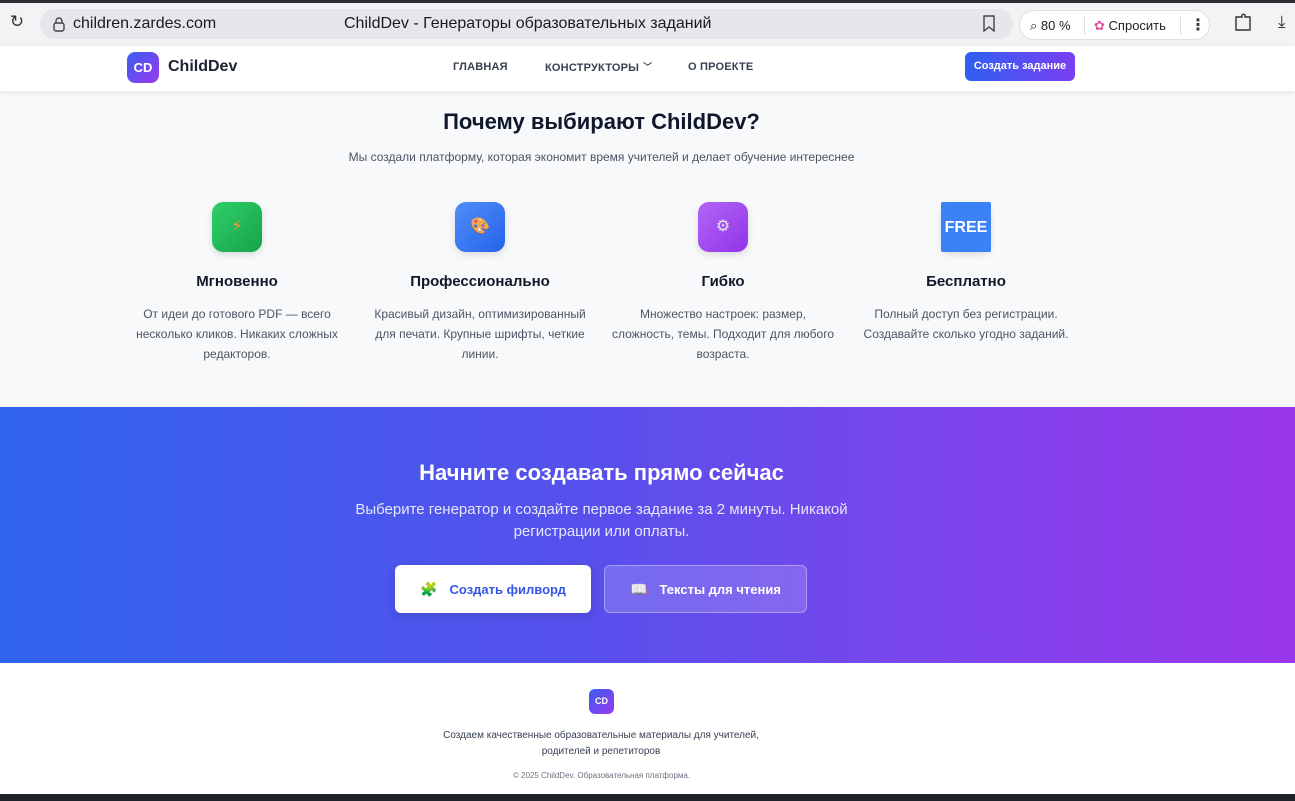 This screenshot has height=801, width=1295. Describe the element at coordinates (647, 797) in the screenshot. I see `window-bottom-edge` at that location.